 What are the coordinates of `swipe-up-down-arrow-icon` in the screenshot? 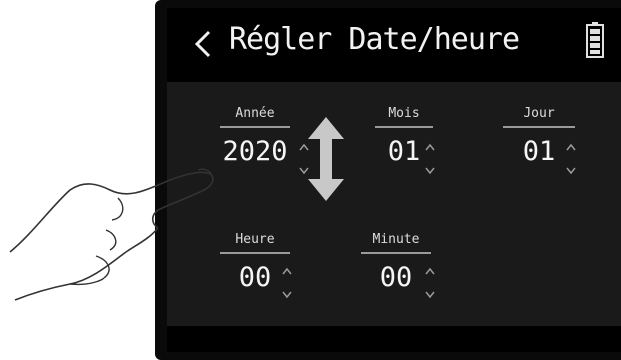 It's located at (326, 159).